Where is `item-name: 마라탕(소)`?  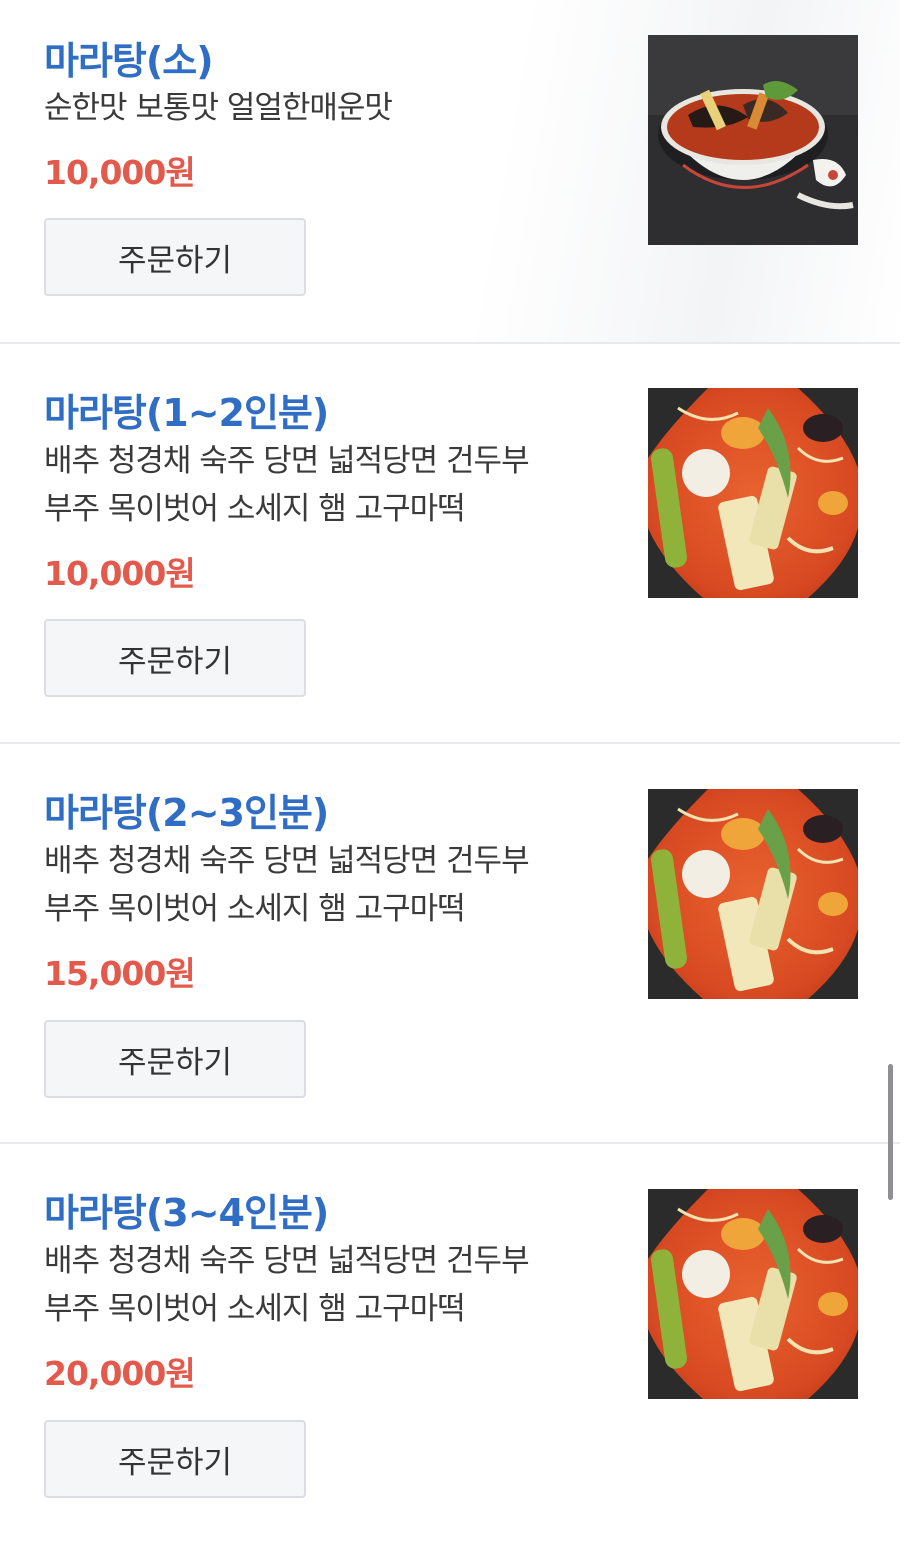 item-name: 마라탕(소) is located at coordinates (129, 61).